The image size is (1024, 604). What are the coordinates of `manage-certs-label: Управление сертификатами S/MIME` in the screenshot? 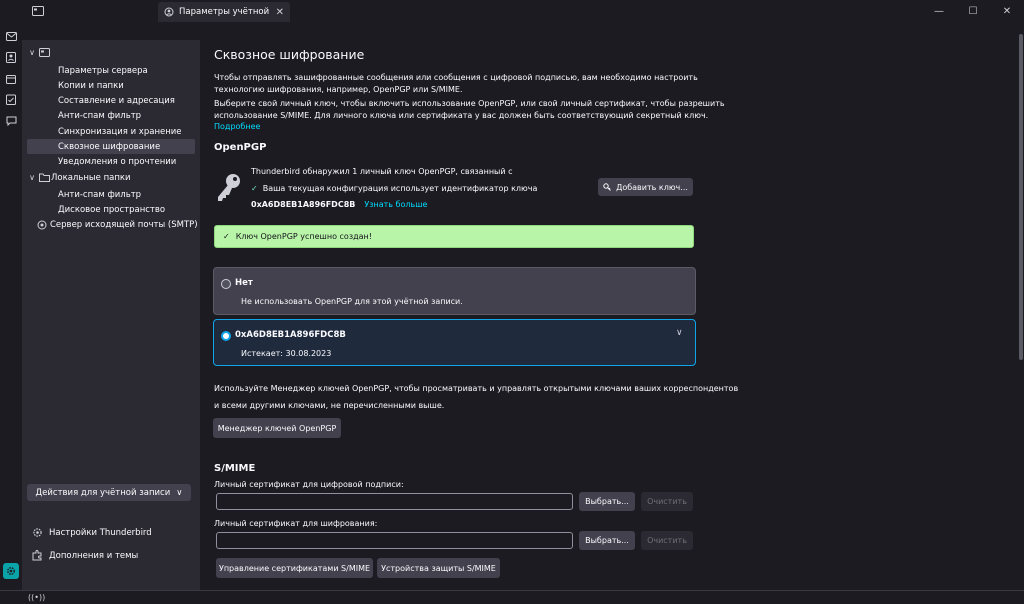 It's located at (294, 568).